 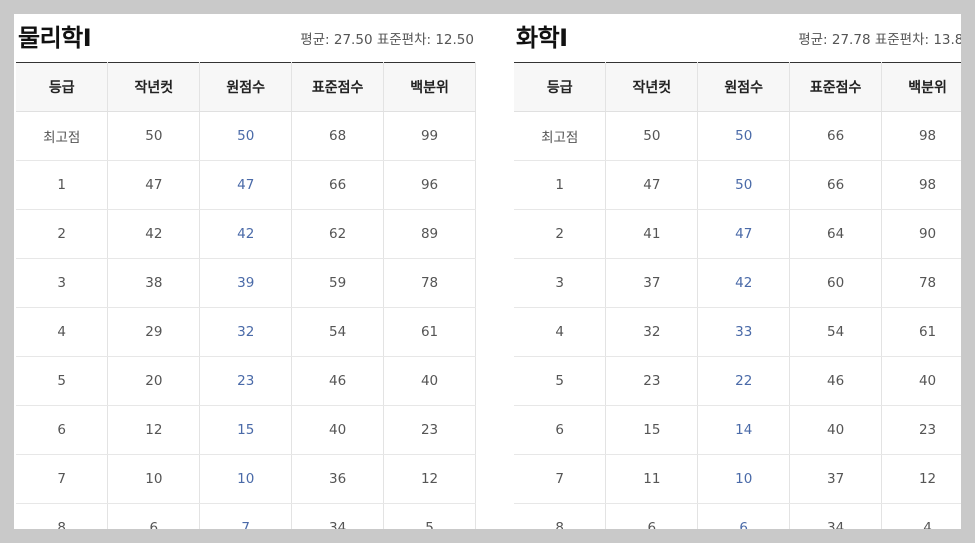 I want to click on cell-last-year-cut: 15, so click(x=652, y=430).